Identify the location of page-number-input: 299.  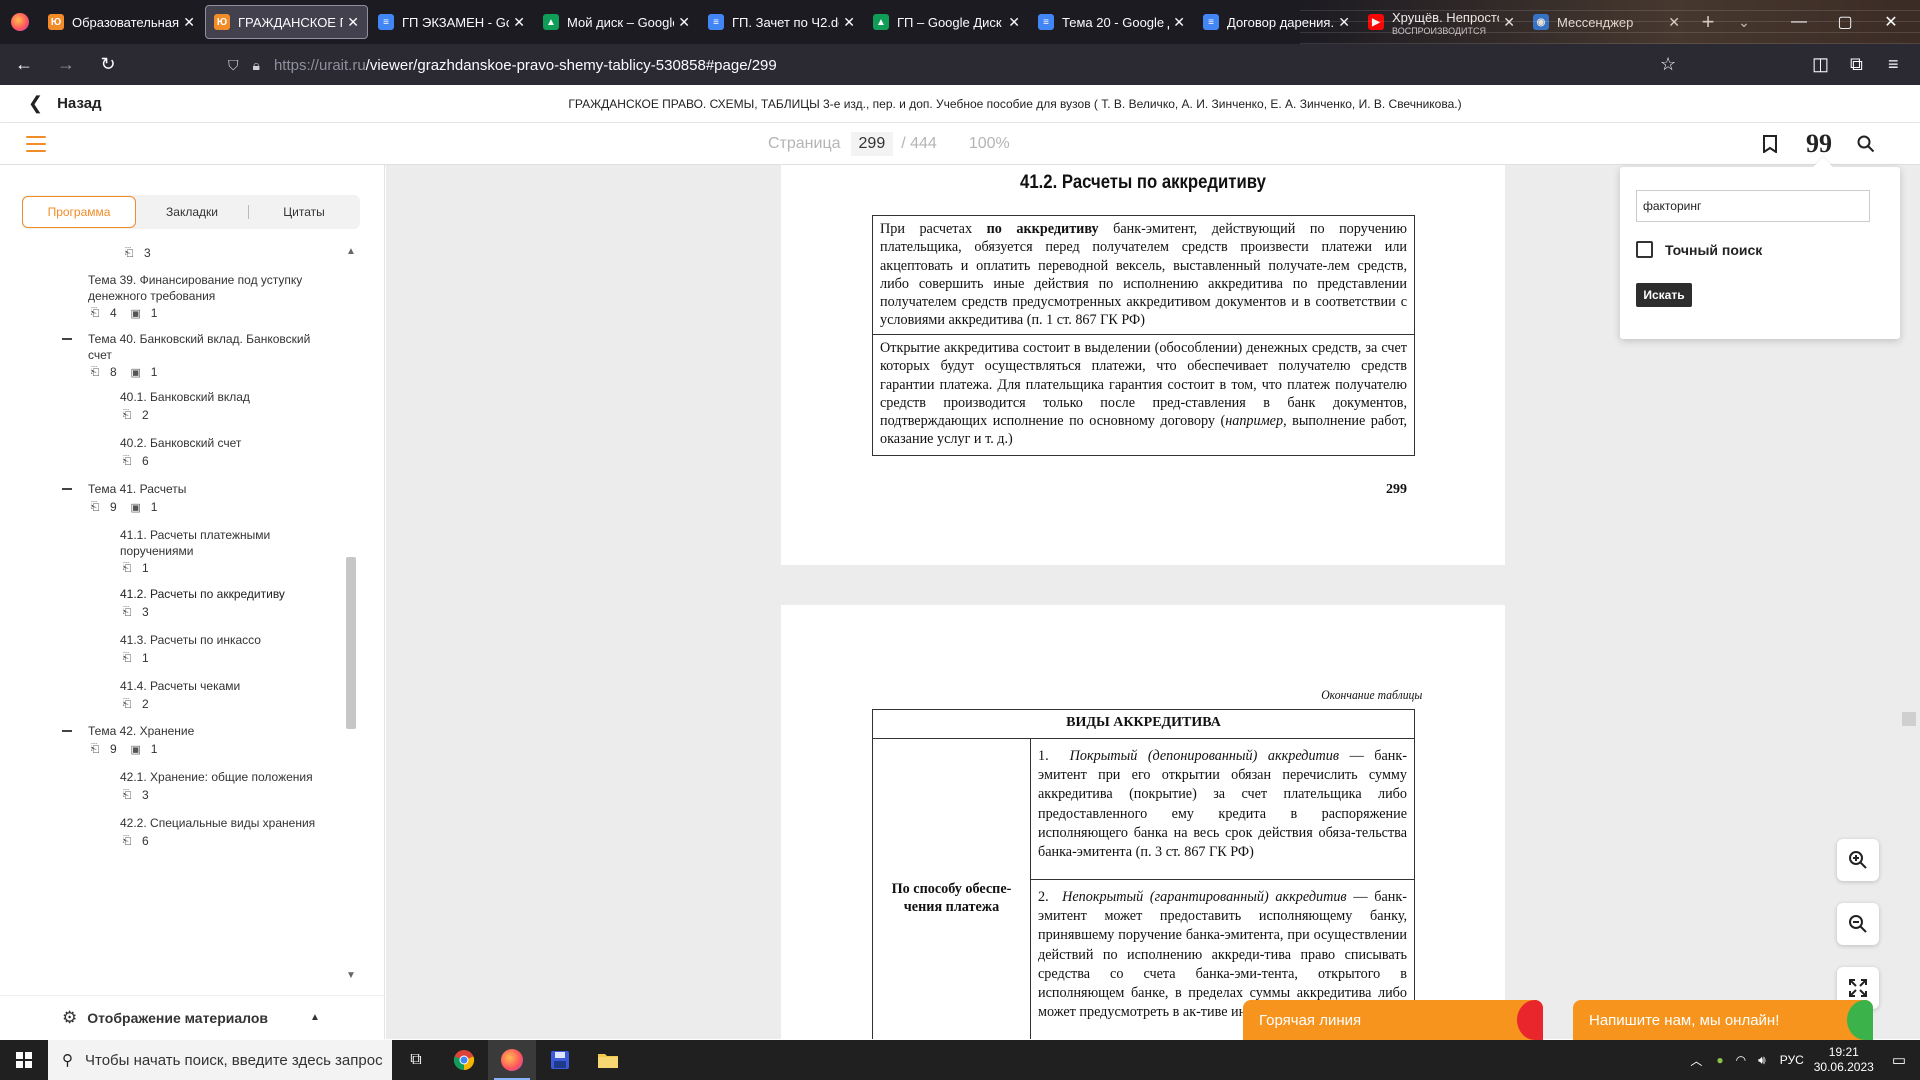
(872, 144).